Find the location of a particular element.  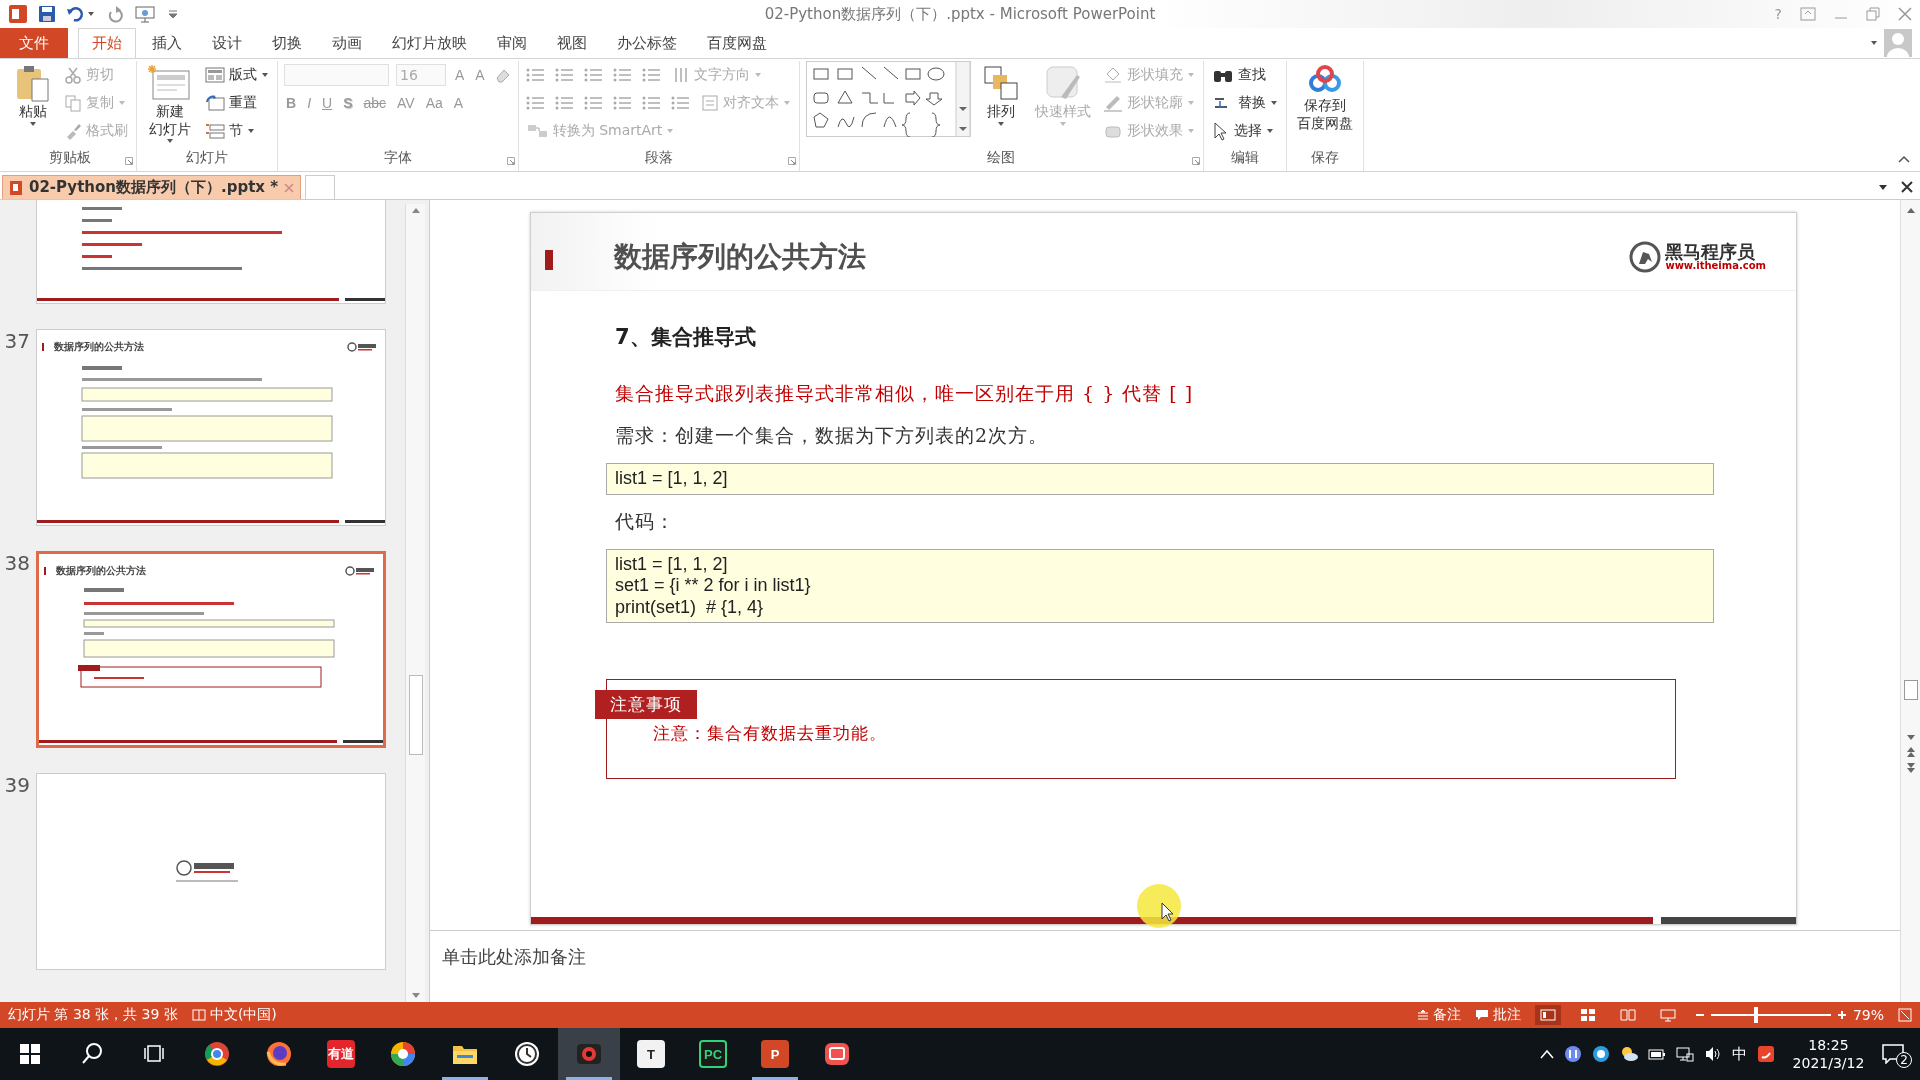

input-app-icon is located at coordinates (1765, 1054).